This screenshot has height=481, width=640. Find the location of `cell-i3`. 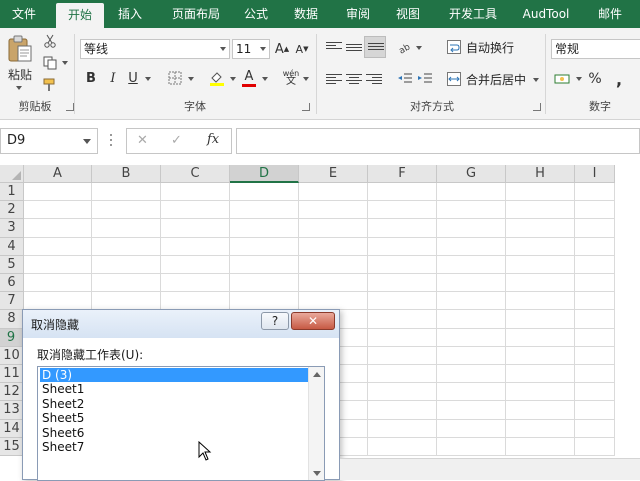

cell-i3 is located at coordinates (595, 228).